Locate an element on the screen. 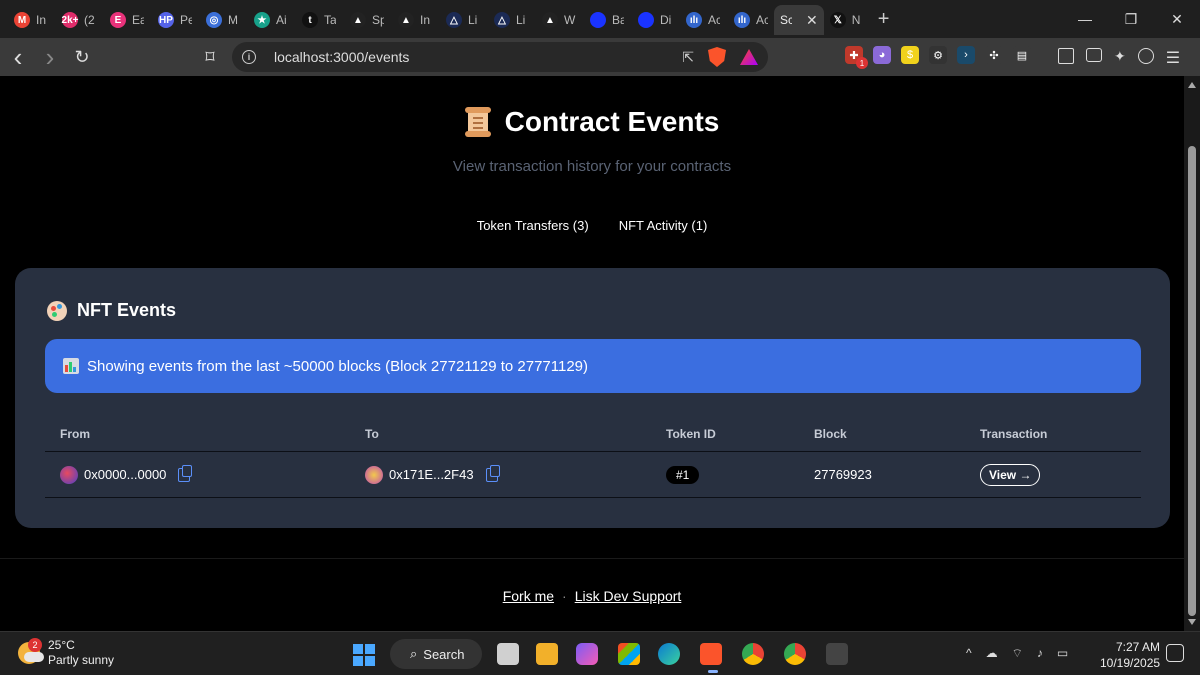  browser-tab: ◎ M is located at coordinates (223, 20).